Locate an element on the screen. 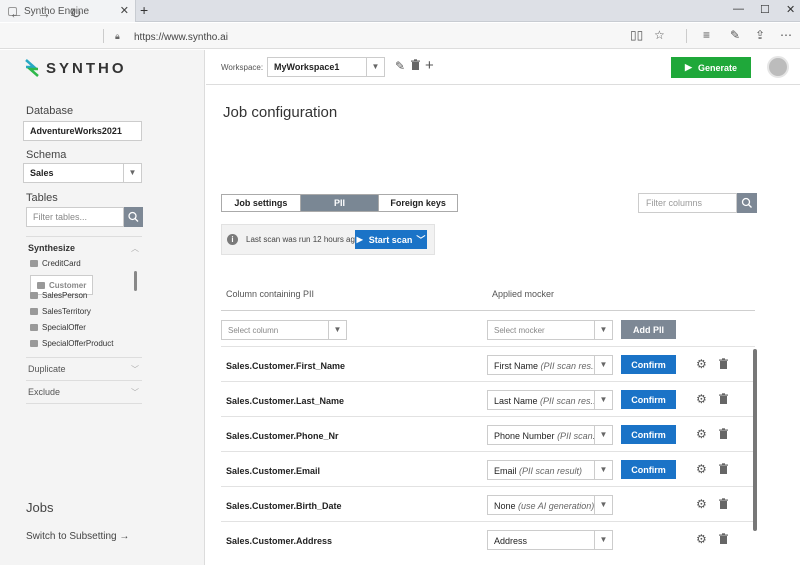  minimize-icon: — is located at coordinates (738, 9).